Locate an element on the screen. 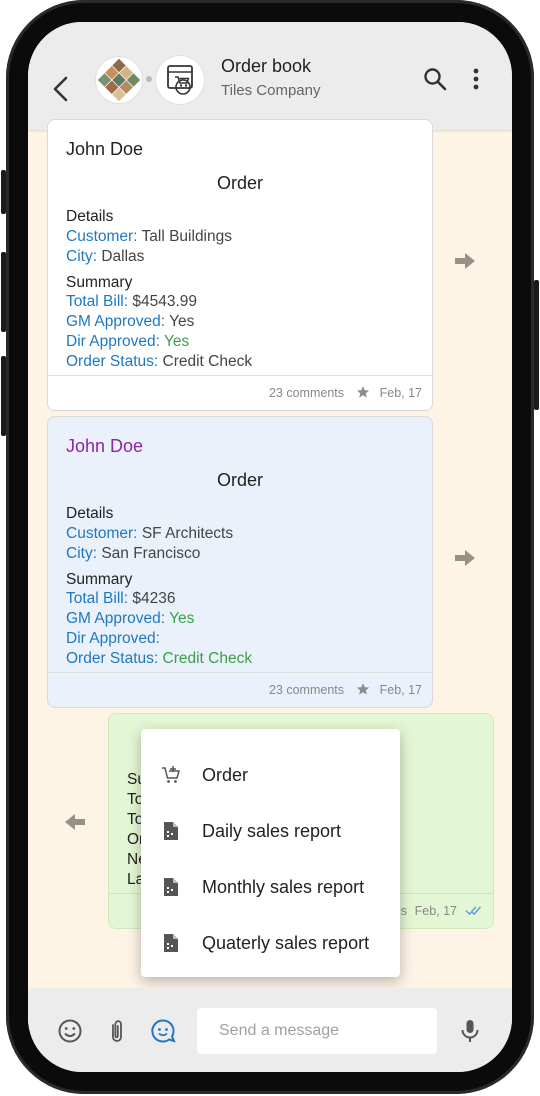 The width and height of the screenshot is (540, 1096). dir-line: Dir Approved: is located at coordinates (113, 639).